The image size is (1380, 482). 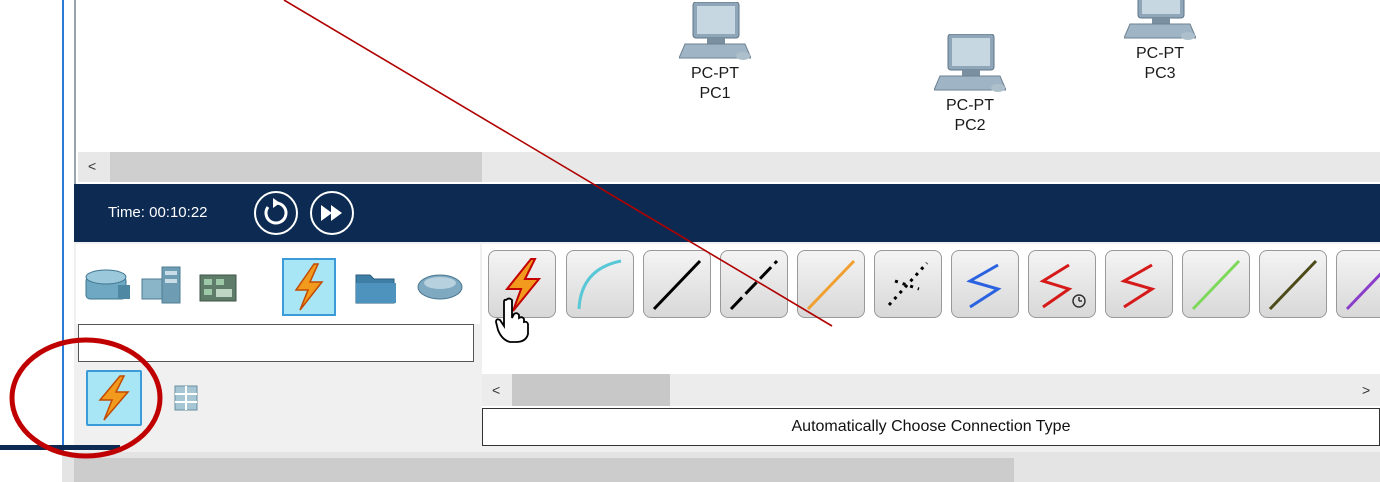 What do you see at coordinates (86, 398) in the screenshot?
I see `highlight-circle` at bounding box center [86, 398].